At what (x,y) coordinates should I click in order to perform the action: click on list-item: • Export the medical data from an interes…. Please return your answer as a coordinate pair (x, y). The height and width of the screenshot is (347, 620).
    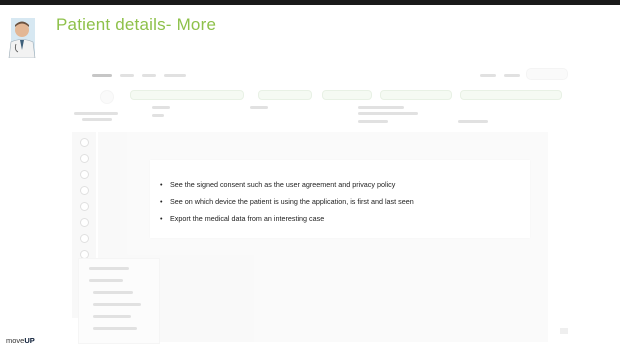
    Looking at the image, I should click on (242, 218).